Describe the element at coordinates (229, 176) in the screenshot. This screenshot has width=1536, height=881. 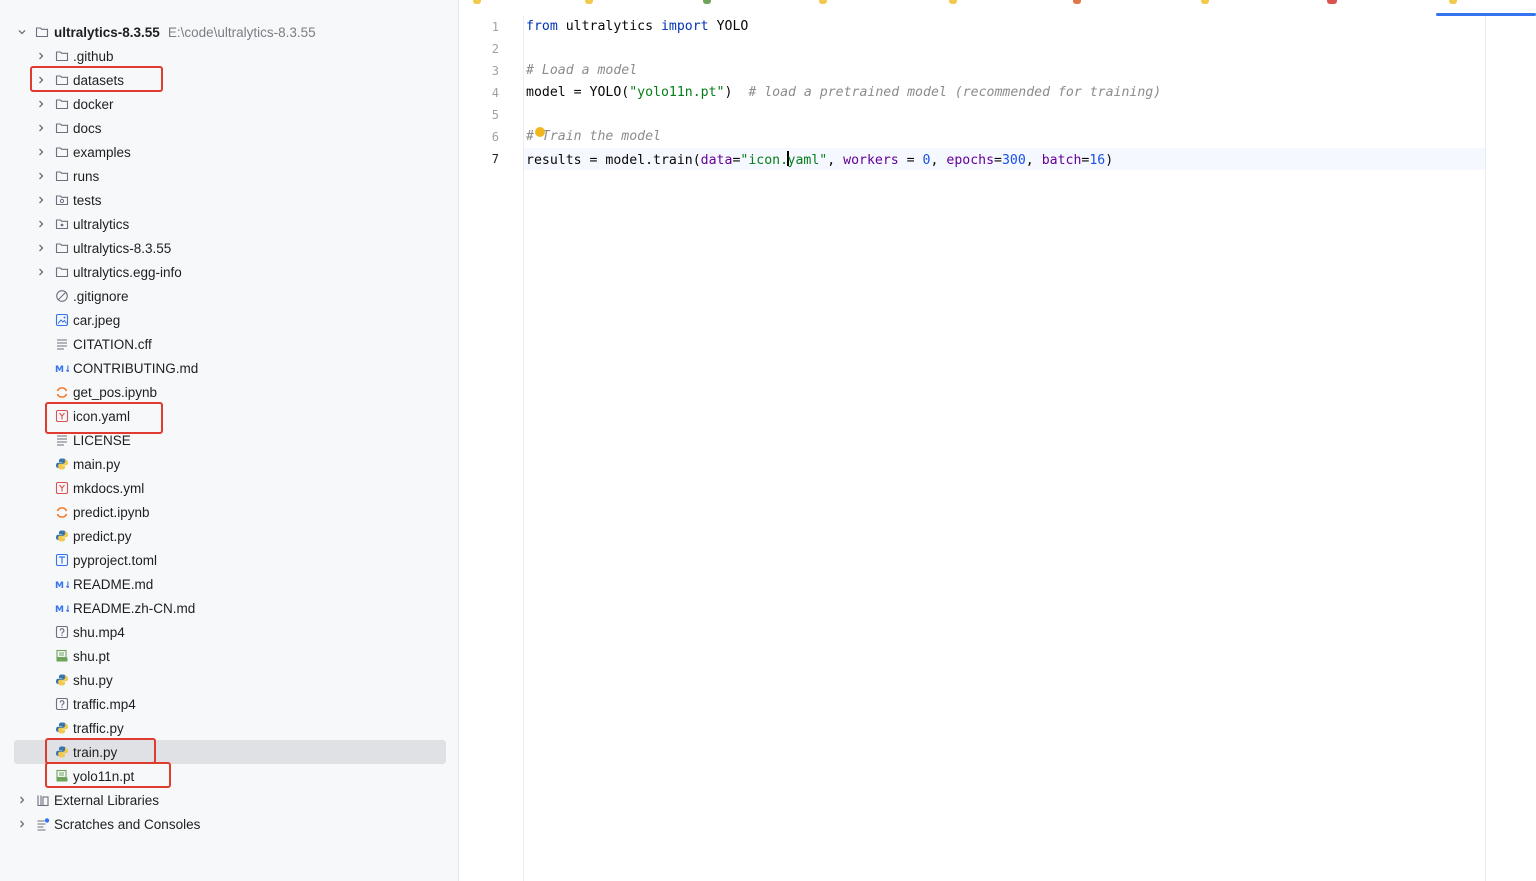
I see `tree-item: runs` at that location.